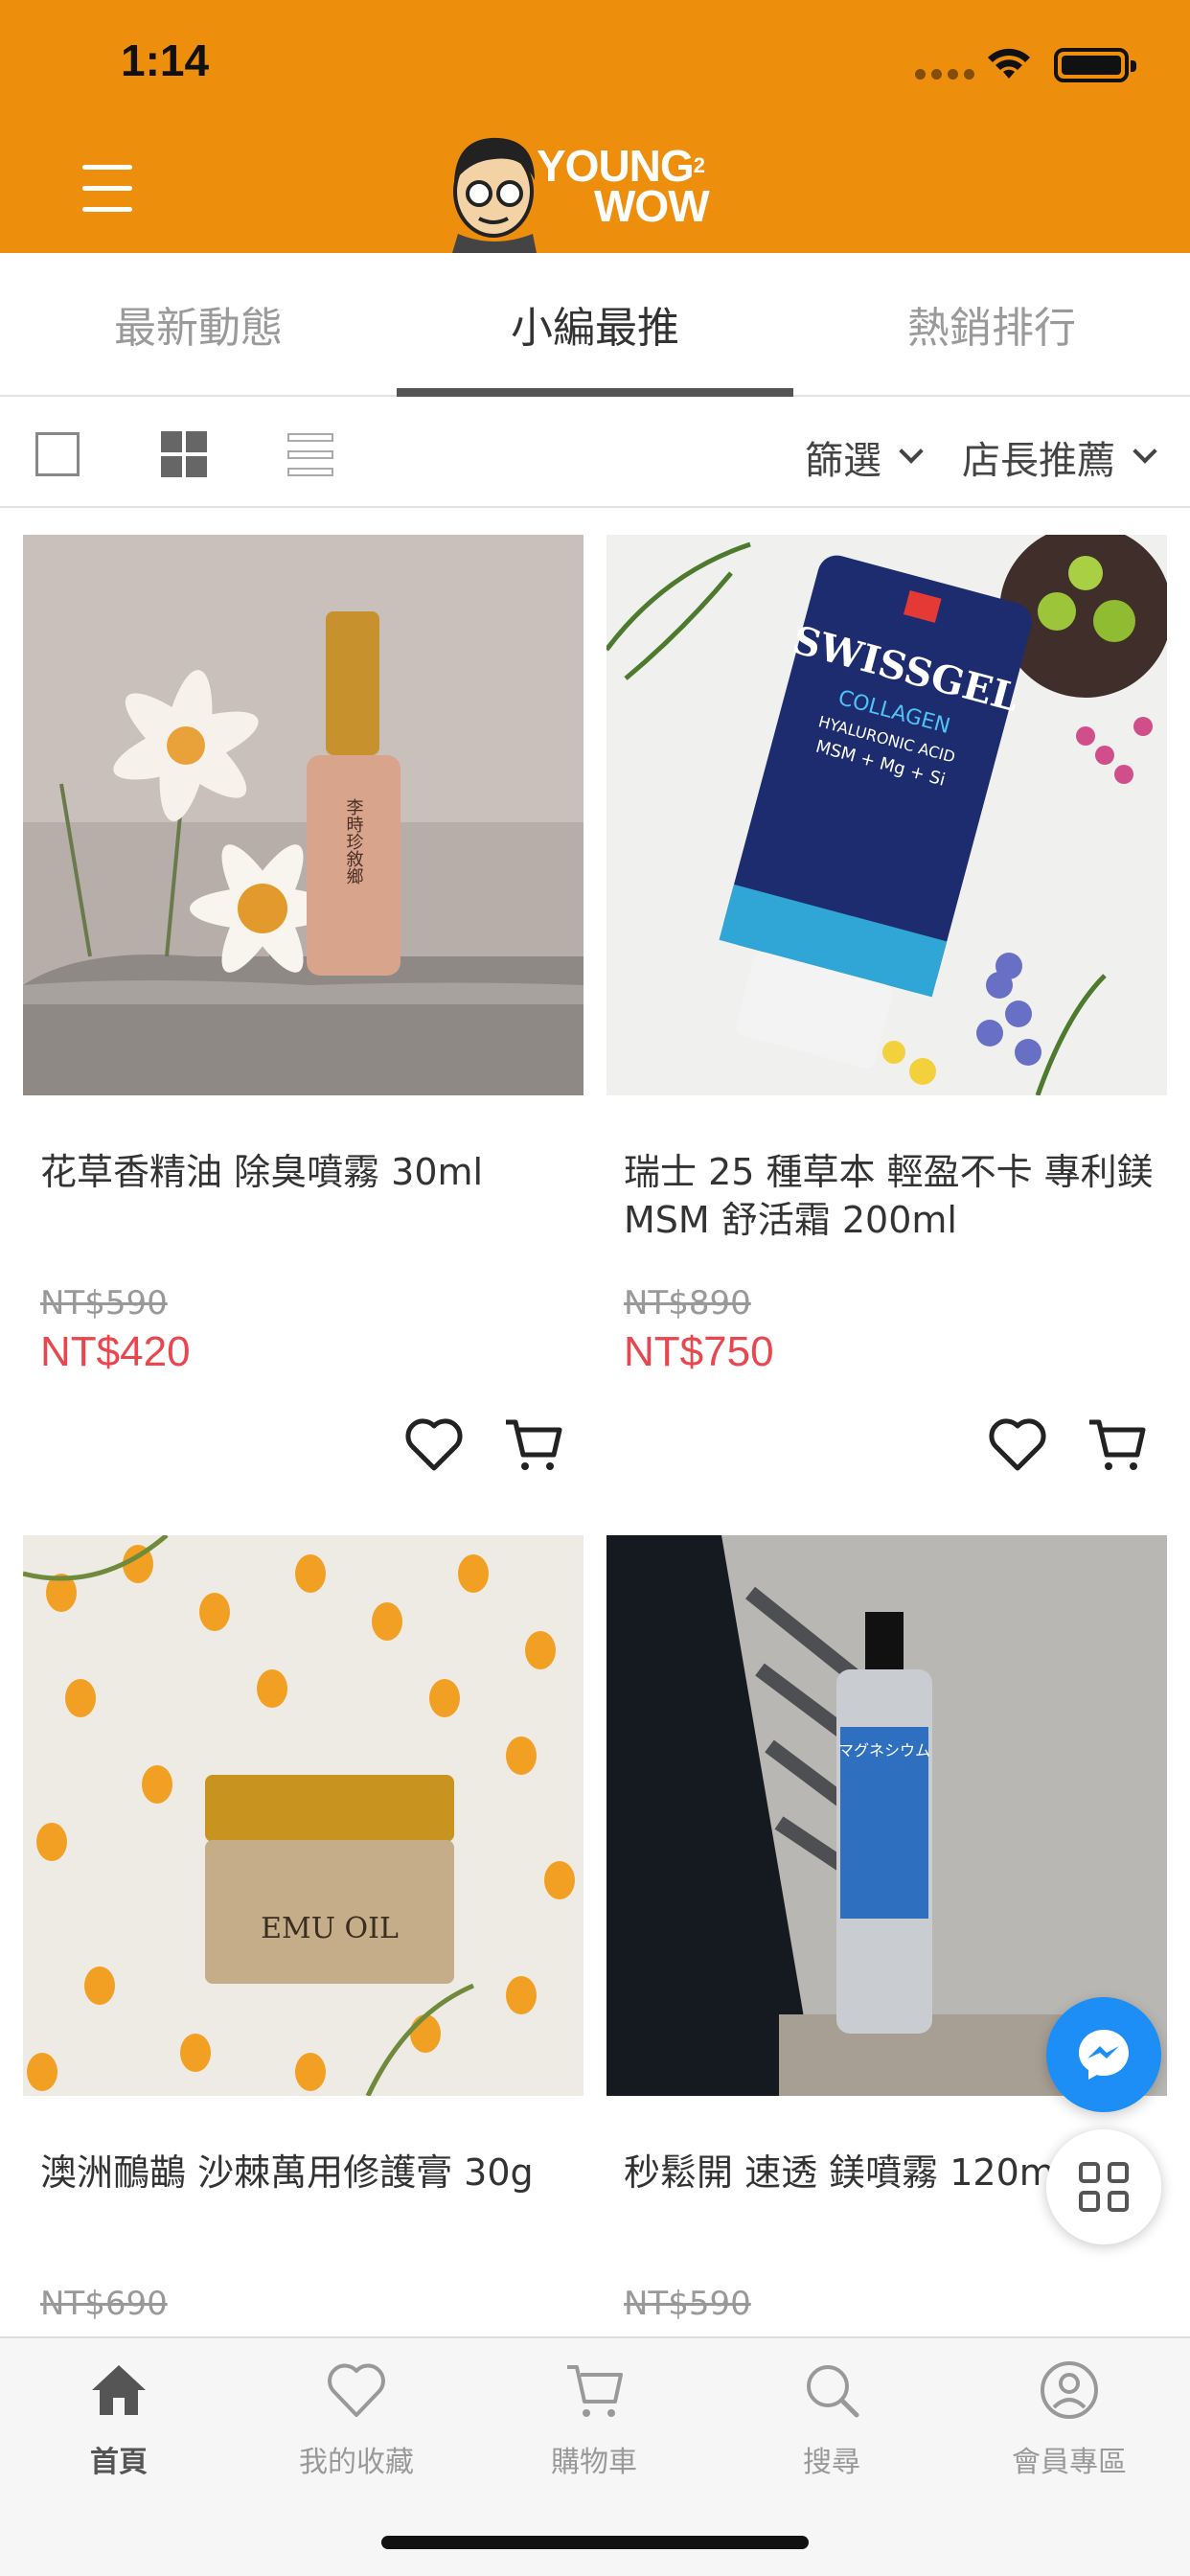 The height and width of the screenshot is (2576, 1190). I want to click on nav-label: 我的收藏, so click(357, 2463).